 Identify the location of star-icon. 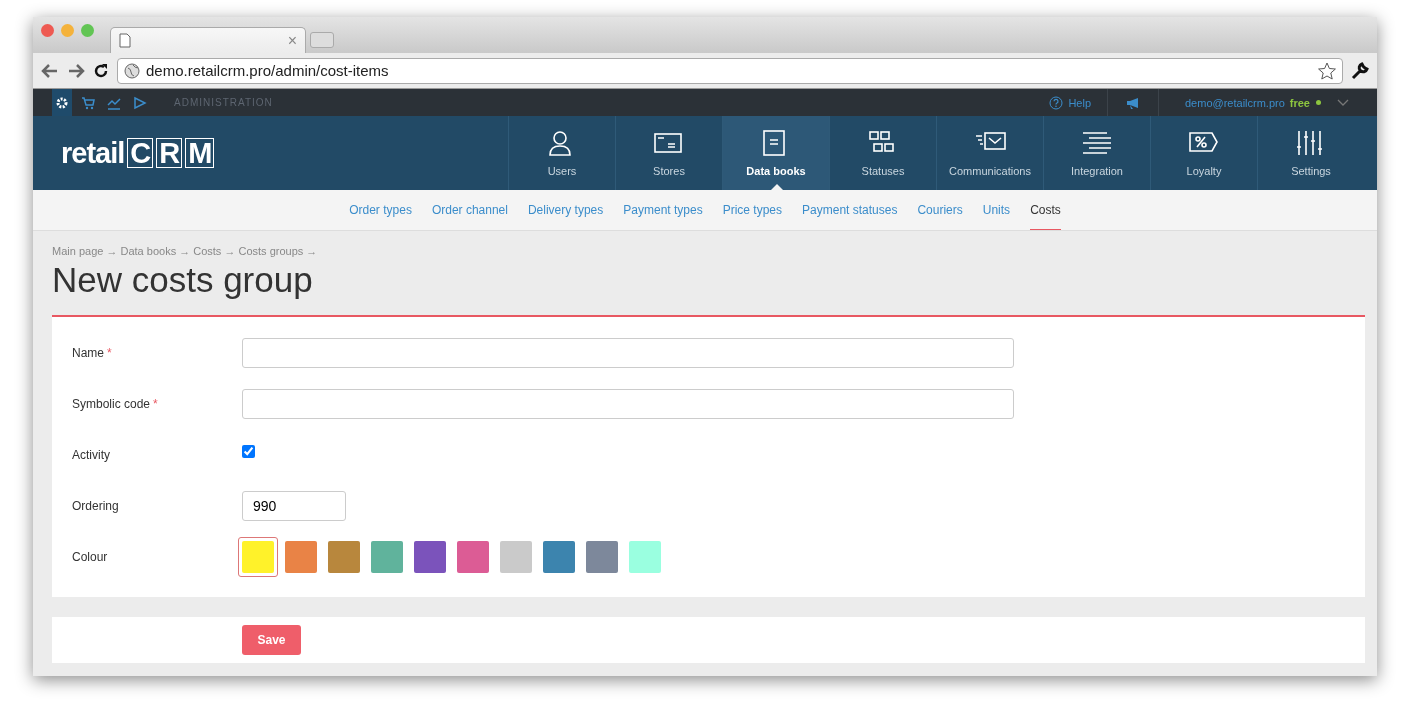
(1327, 70).